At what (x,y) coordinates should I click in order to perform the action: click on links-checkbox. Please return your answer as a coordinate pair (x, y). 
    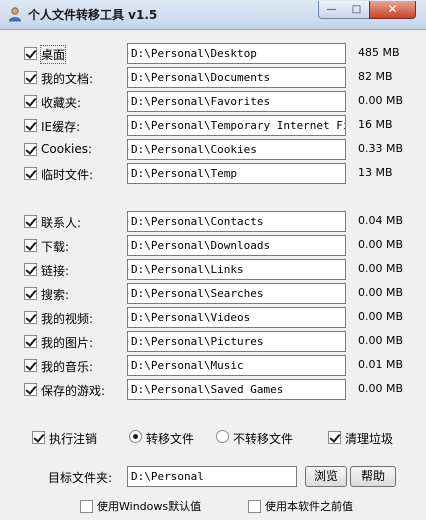
    Looking at the image, I should click on (30, 269).